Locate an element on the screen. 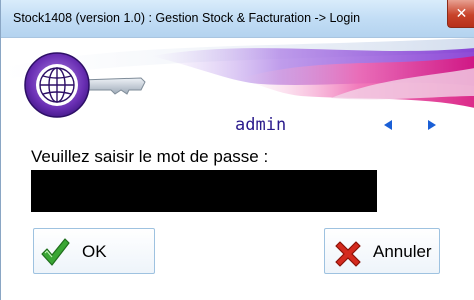  close-button: ✕ is located at coordinates (460, 14).